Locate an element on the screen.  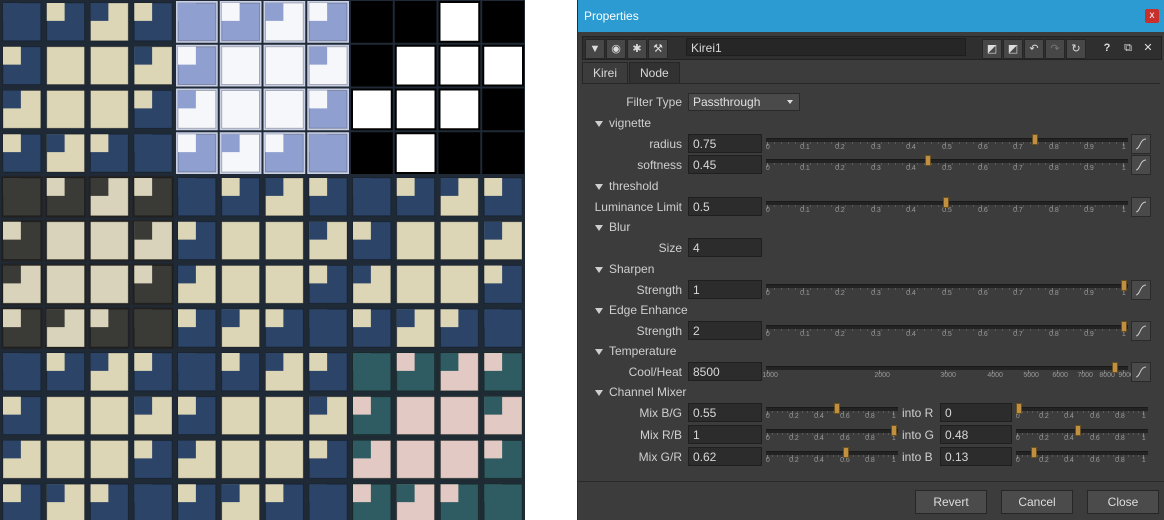
edge-strength-input: 2 is located at coordinates (725, 330).